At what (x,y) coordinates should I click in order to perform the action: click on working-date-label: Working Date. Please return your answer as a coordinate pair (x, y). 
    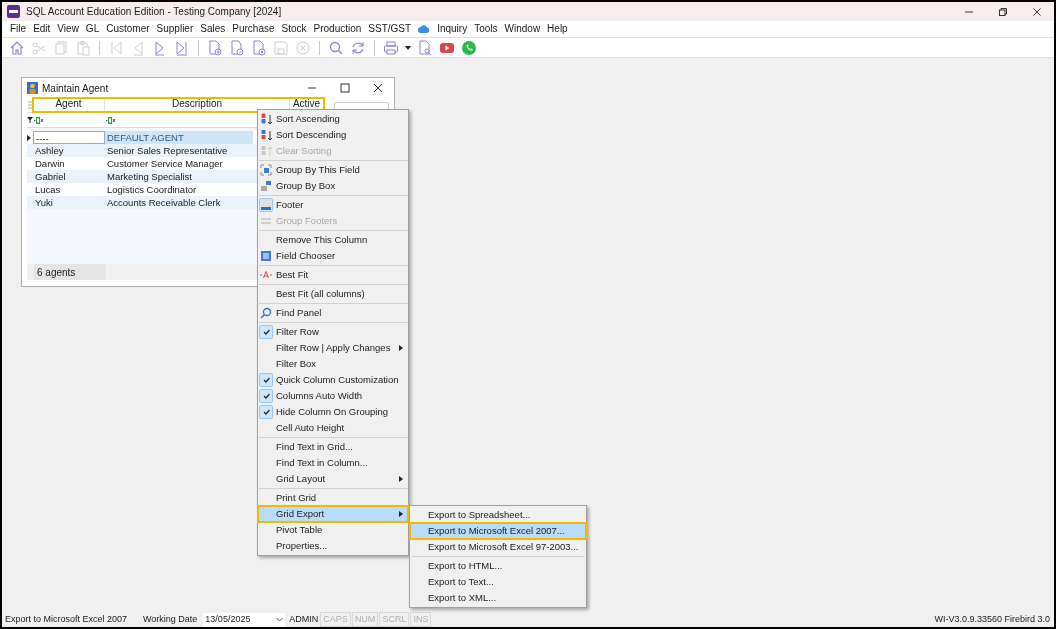
    Looking at the image, I should click on (170, 619).